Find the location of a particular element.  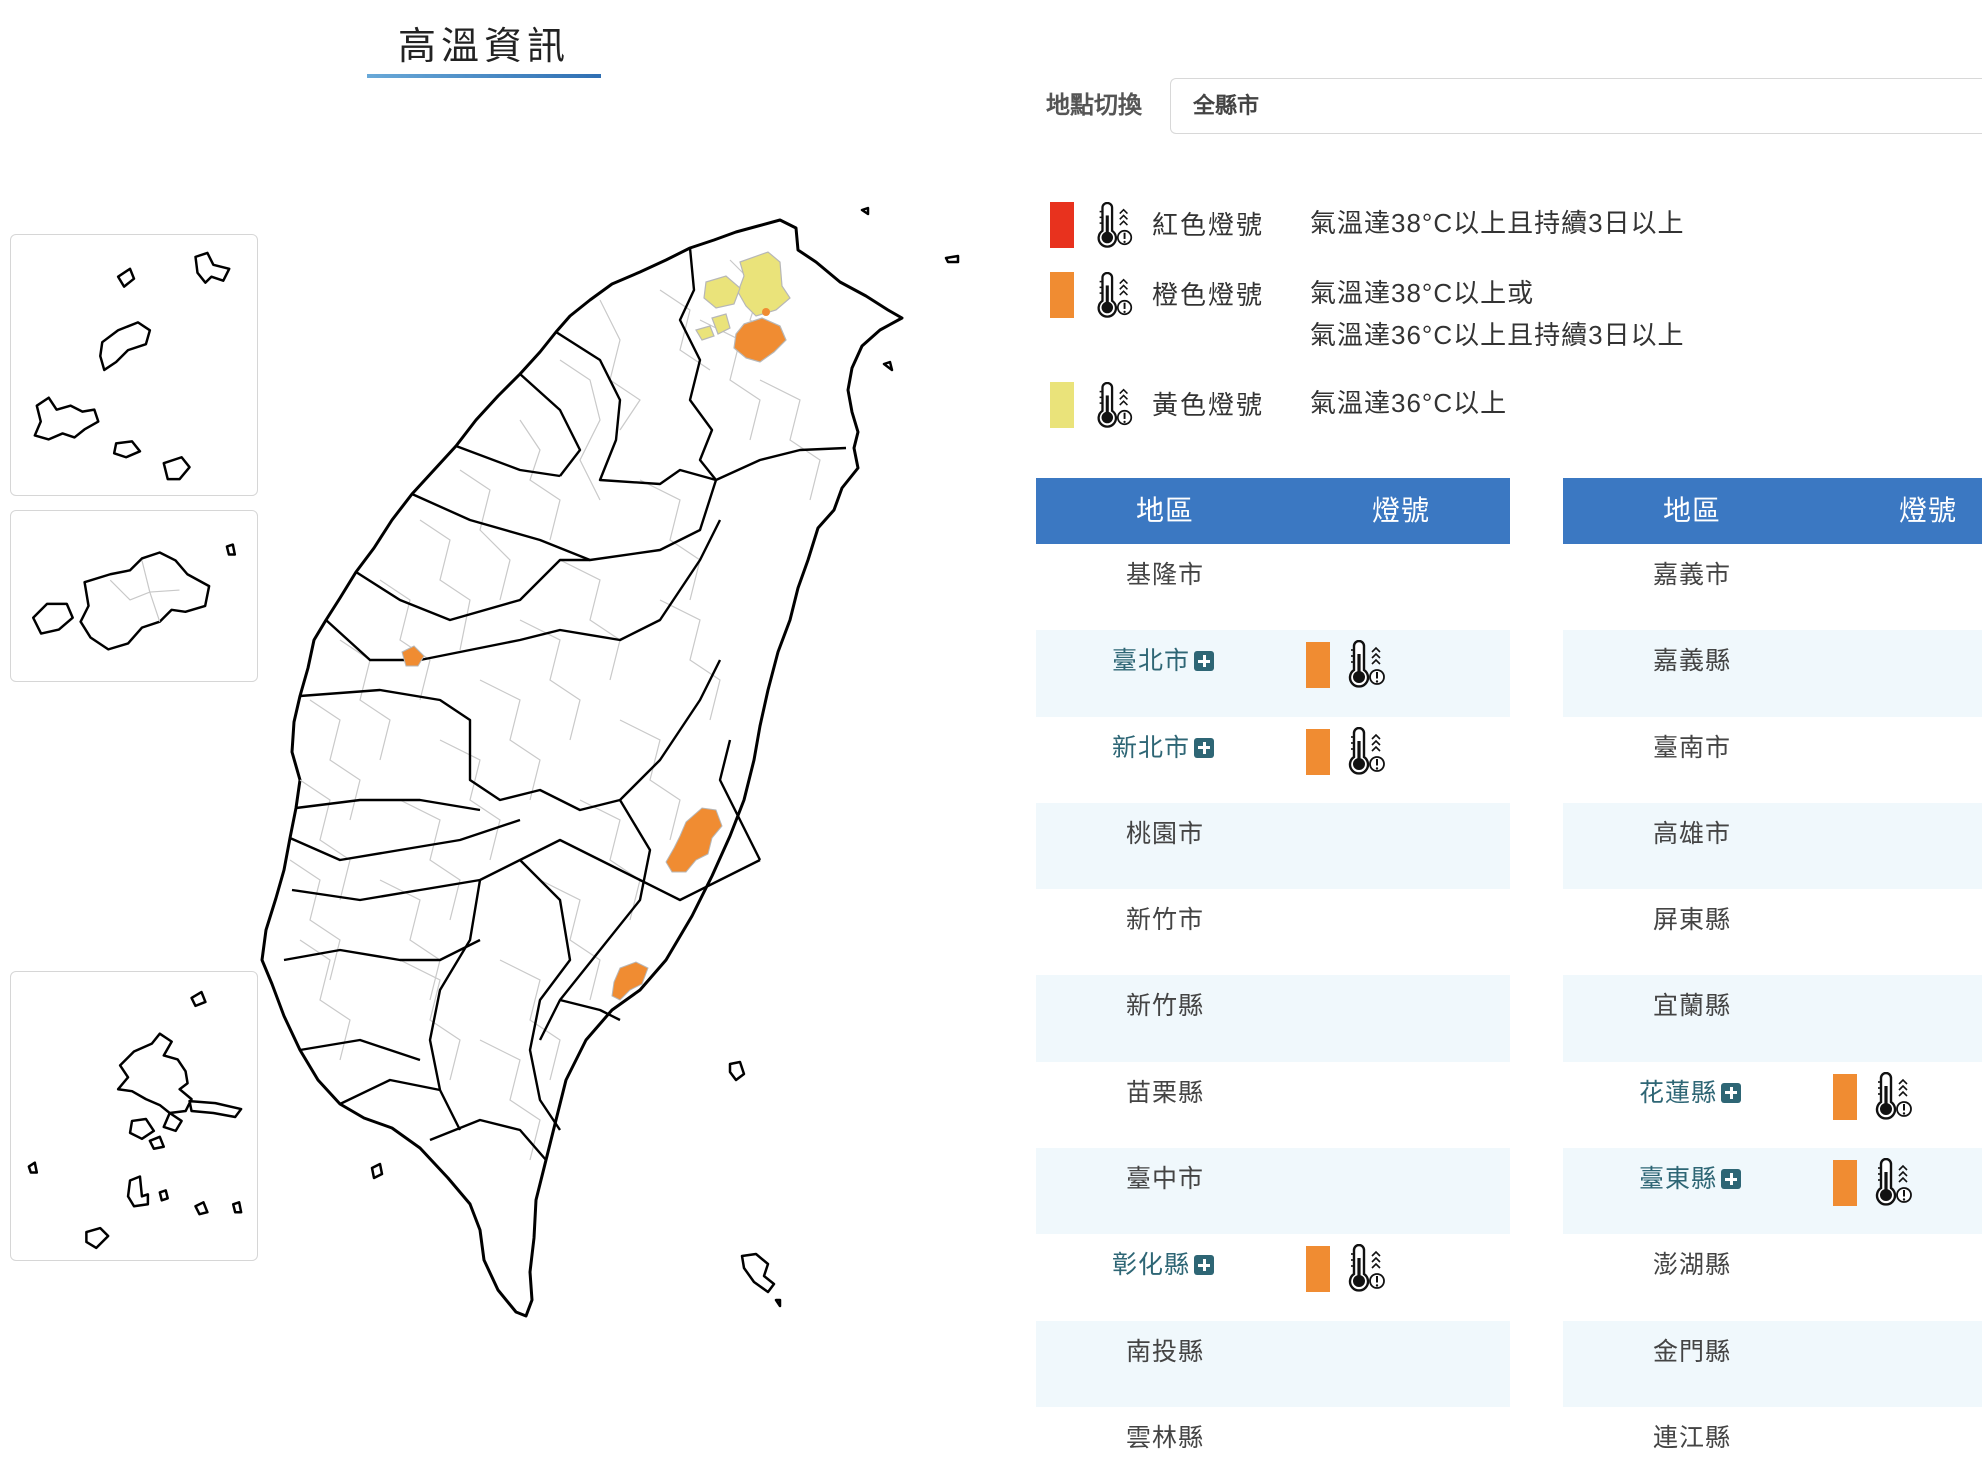

region-name-text: 新竹市 is located at coordinates (1165, 920).